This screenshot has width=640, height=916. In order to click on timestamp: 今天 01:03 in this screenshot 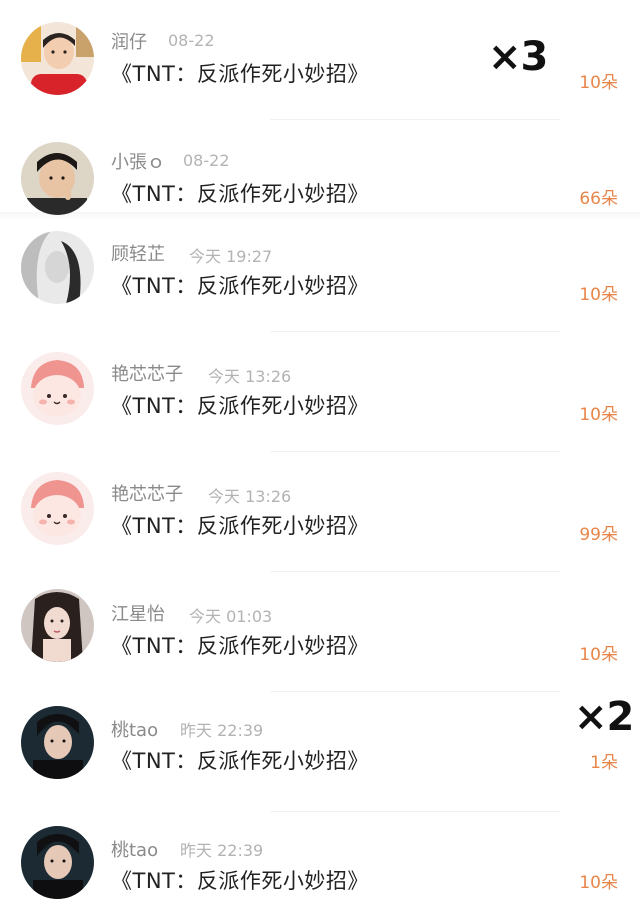, I will do `click(231, 616)`.